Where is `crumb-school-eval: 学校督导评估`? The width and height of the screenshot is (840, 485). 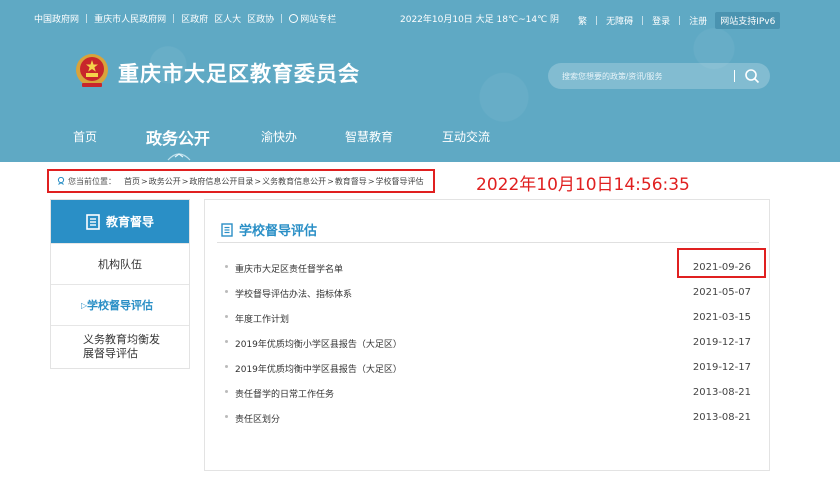 crumb-school-eval: 学校督导评估 is located at coordinates (400, 181).